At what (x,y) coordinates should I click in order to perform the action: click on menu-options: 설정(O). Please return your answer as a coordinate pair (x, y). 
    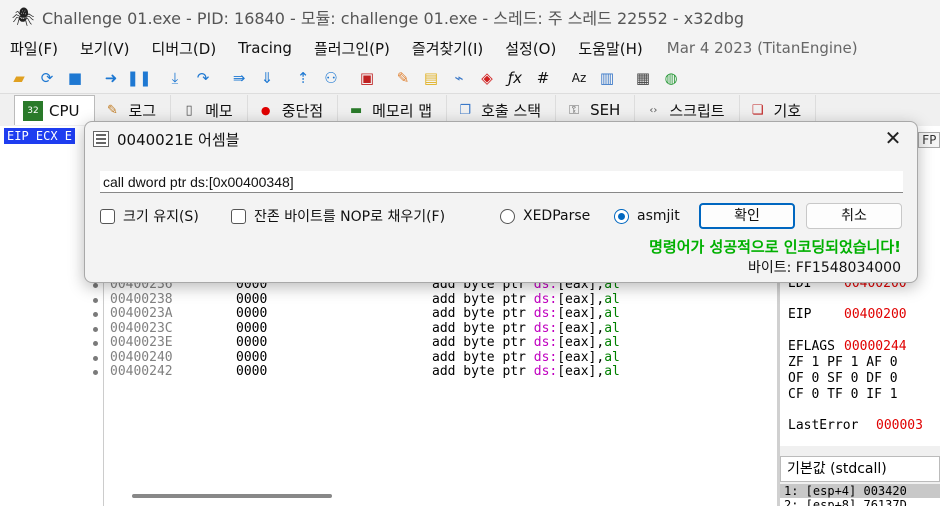
    Looking at the image, I should click on (530, 48).